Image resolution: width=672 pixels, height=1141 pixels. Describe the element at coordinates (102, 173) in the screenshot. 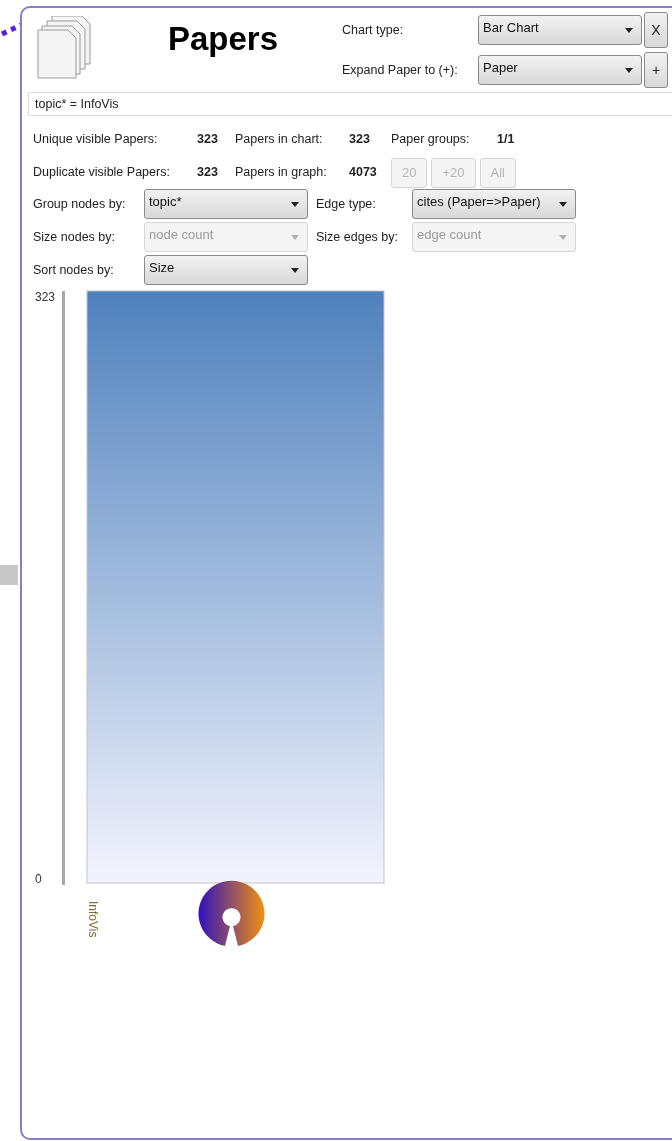

I see `stat-label: Duplicate visible Papers:` at that location.